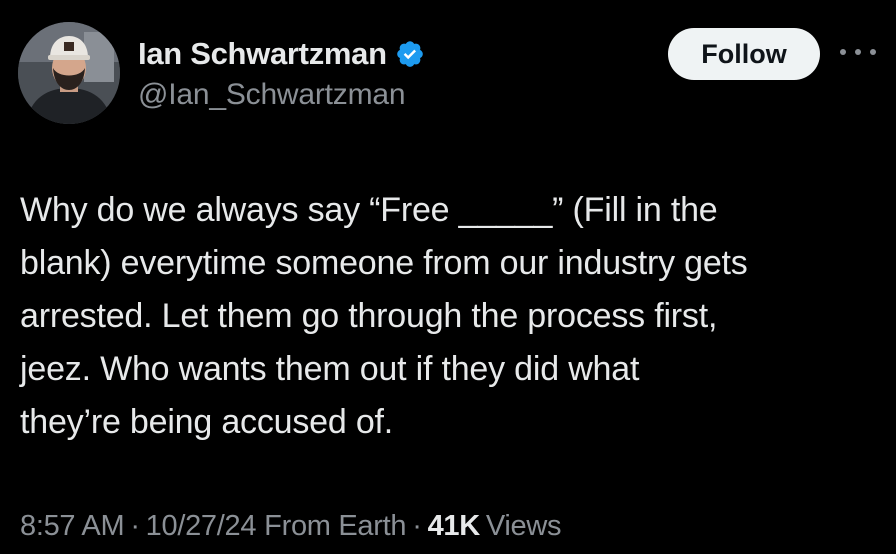 This screenshot has height=554, width=896. I want to click on avatar-image, so click(69, 73).